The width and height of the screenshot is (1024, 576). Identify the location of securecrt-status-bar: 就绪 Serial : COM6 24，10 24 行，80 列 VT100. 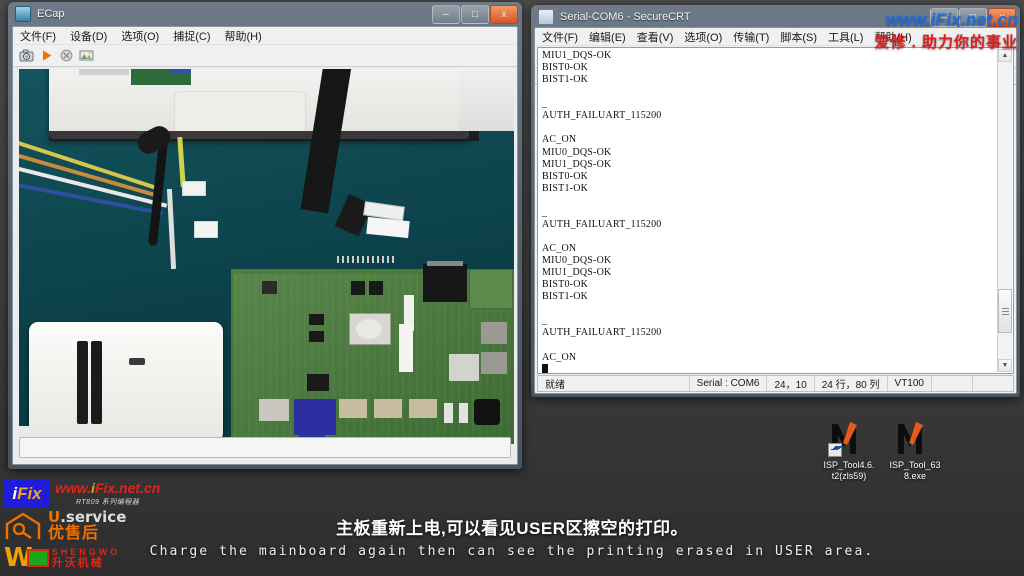
(775, 383).